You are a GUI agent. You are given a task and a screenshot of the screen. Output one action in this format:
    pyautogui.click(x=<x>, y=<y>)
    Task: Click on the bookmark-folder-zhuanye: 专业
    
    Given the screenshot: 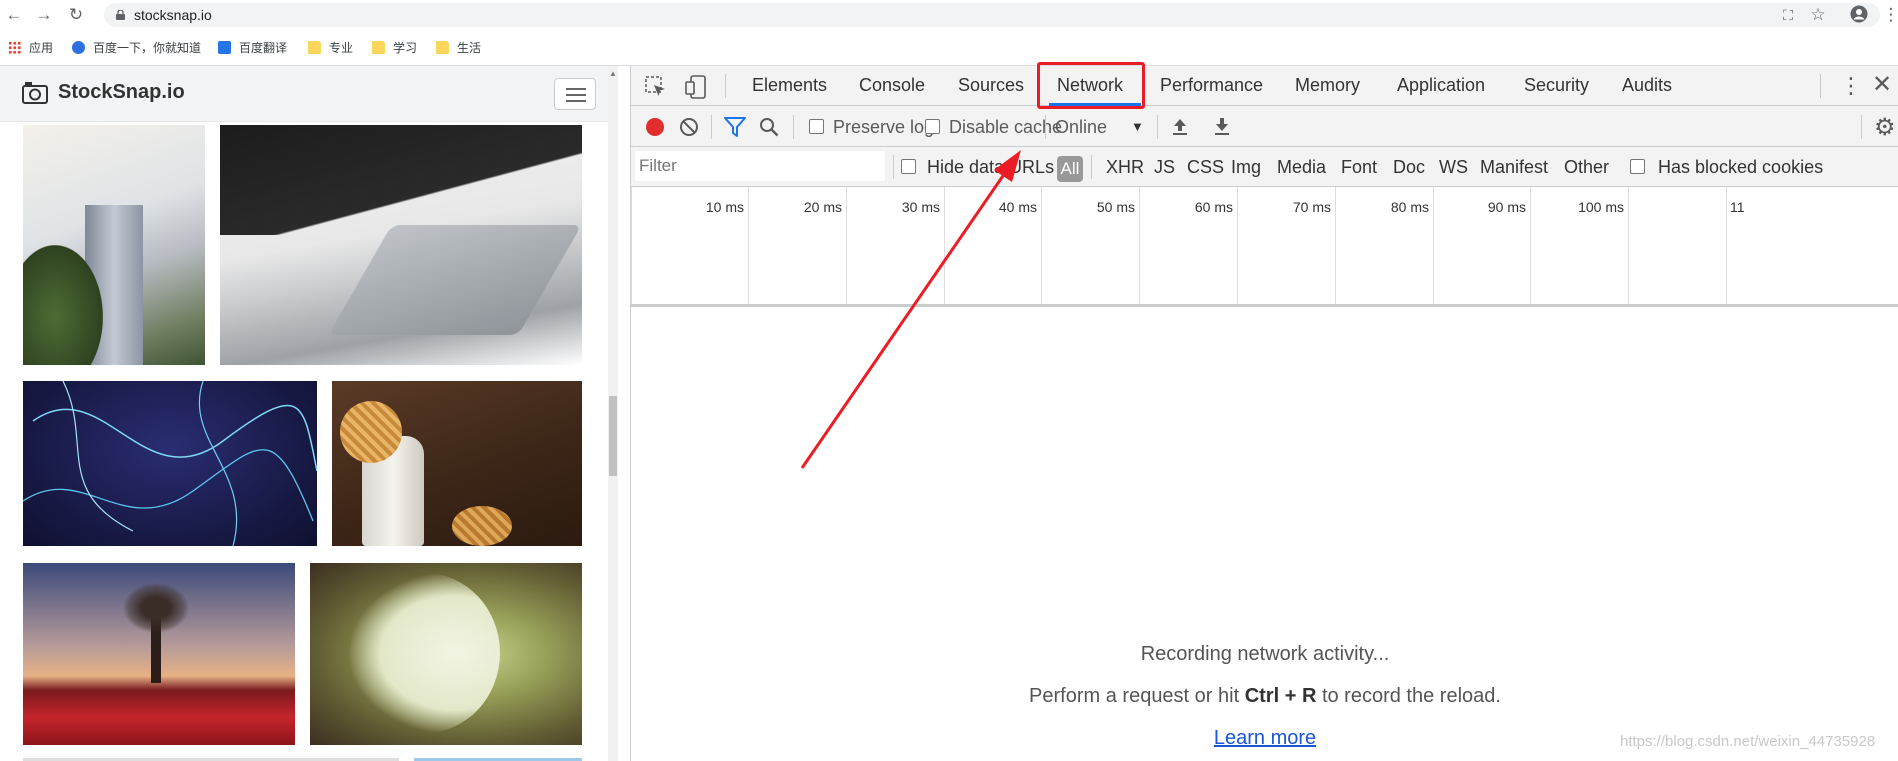 What is the action you would take?
    pyautogui.click(x=330, y=48)
    